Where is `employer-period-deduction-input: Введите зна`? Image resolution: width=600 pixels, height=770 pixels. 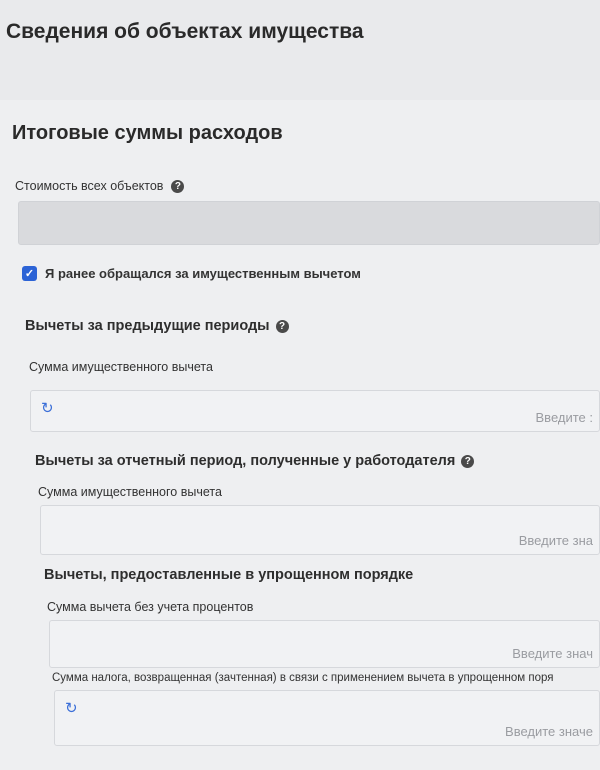
employer-period-deduction-input: Введите зна is located at coordinates (320, 530).